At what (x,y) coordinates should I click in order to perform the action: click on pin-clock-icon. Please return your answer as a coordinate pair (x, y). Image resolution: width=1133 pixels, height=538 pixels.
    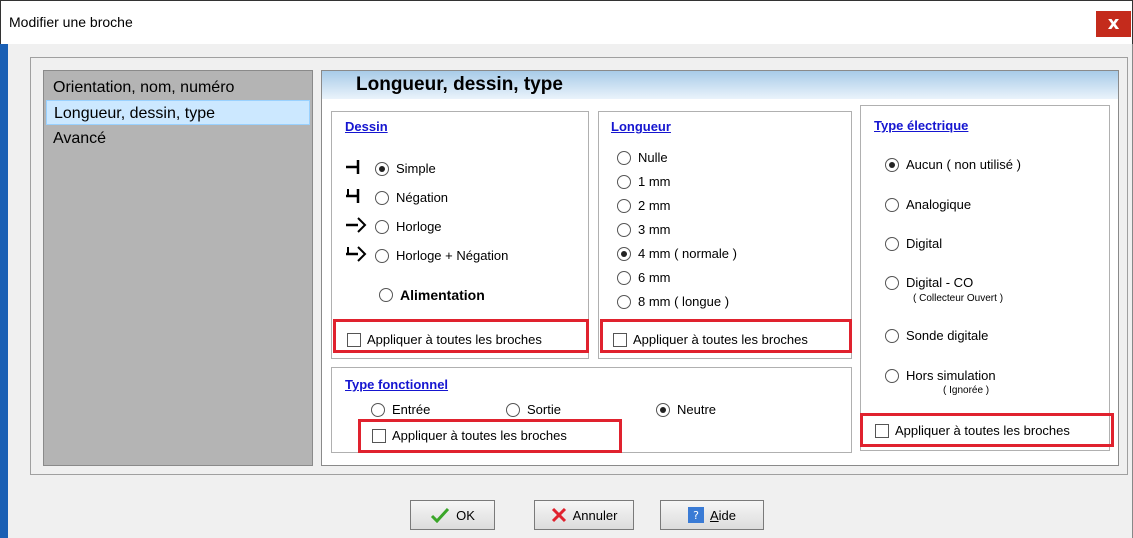
    Looking at the image, I should click on (356, 225).